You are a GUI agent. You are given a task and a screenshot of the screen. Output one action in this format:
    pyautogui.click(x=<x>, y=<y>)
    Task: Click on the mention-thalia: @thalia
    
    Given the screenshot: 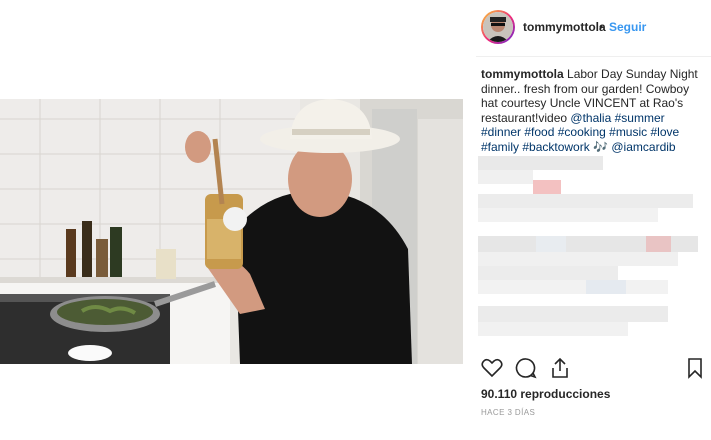 What is the action you would take?
    pyautogui.click(x=590, y=118)
    